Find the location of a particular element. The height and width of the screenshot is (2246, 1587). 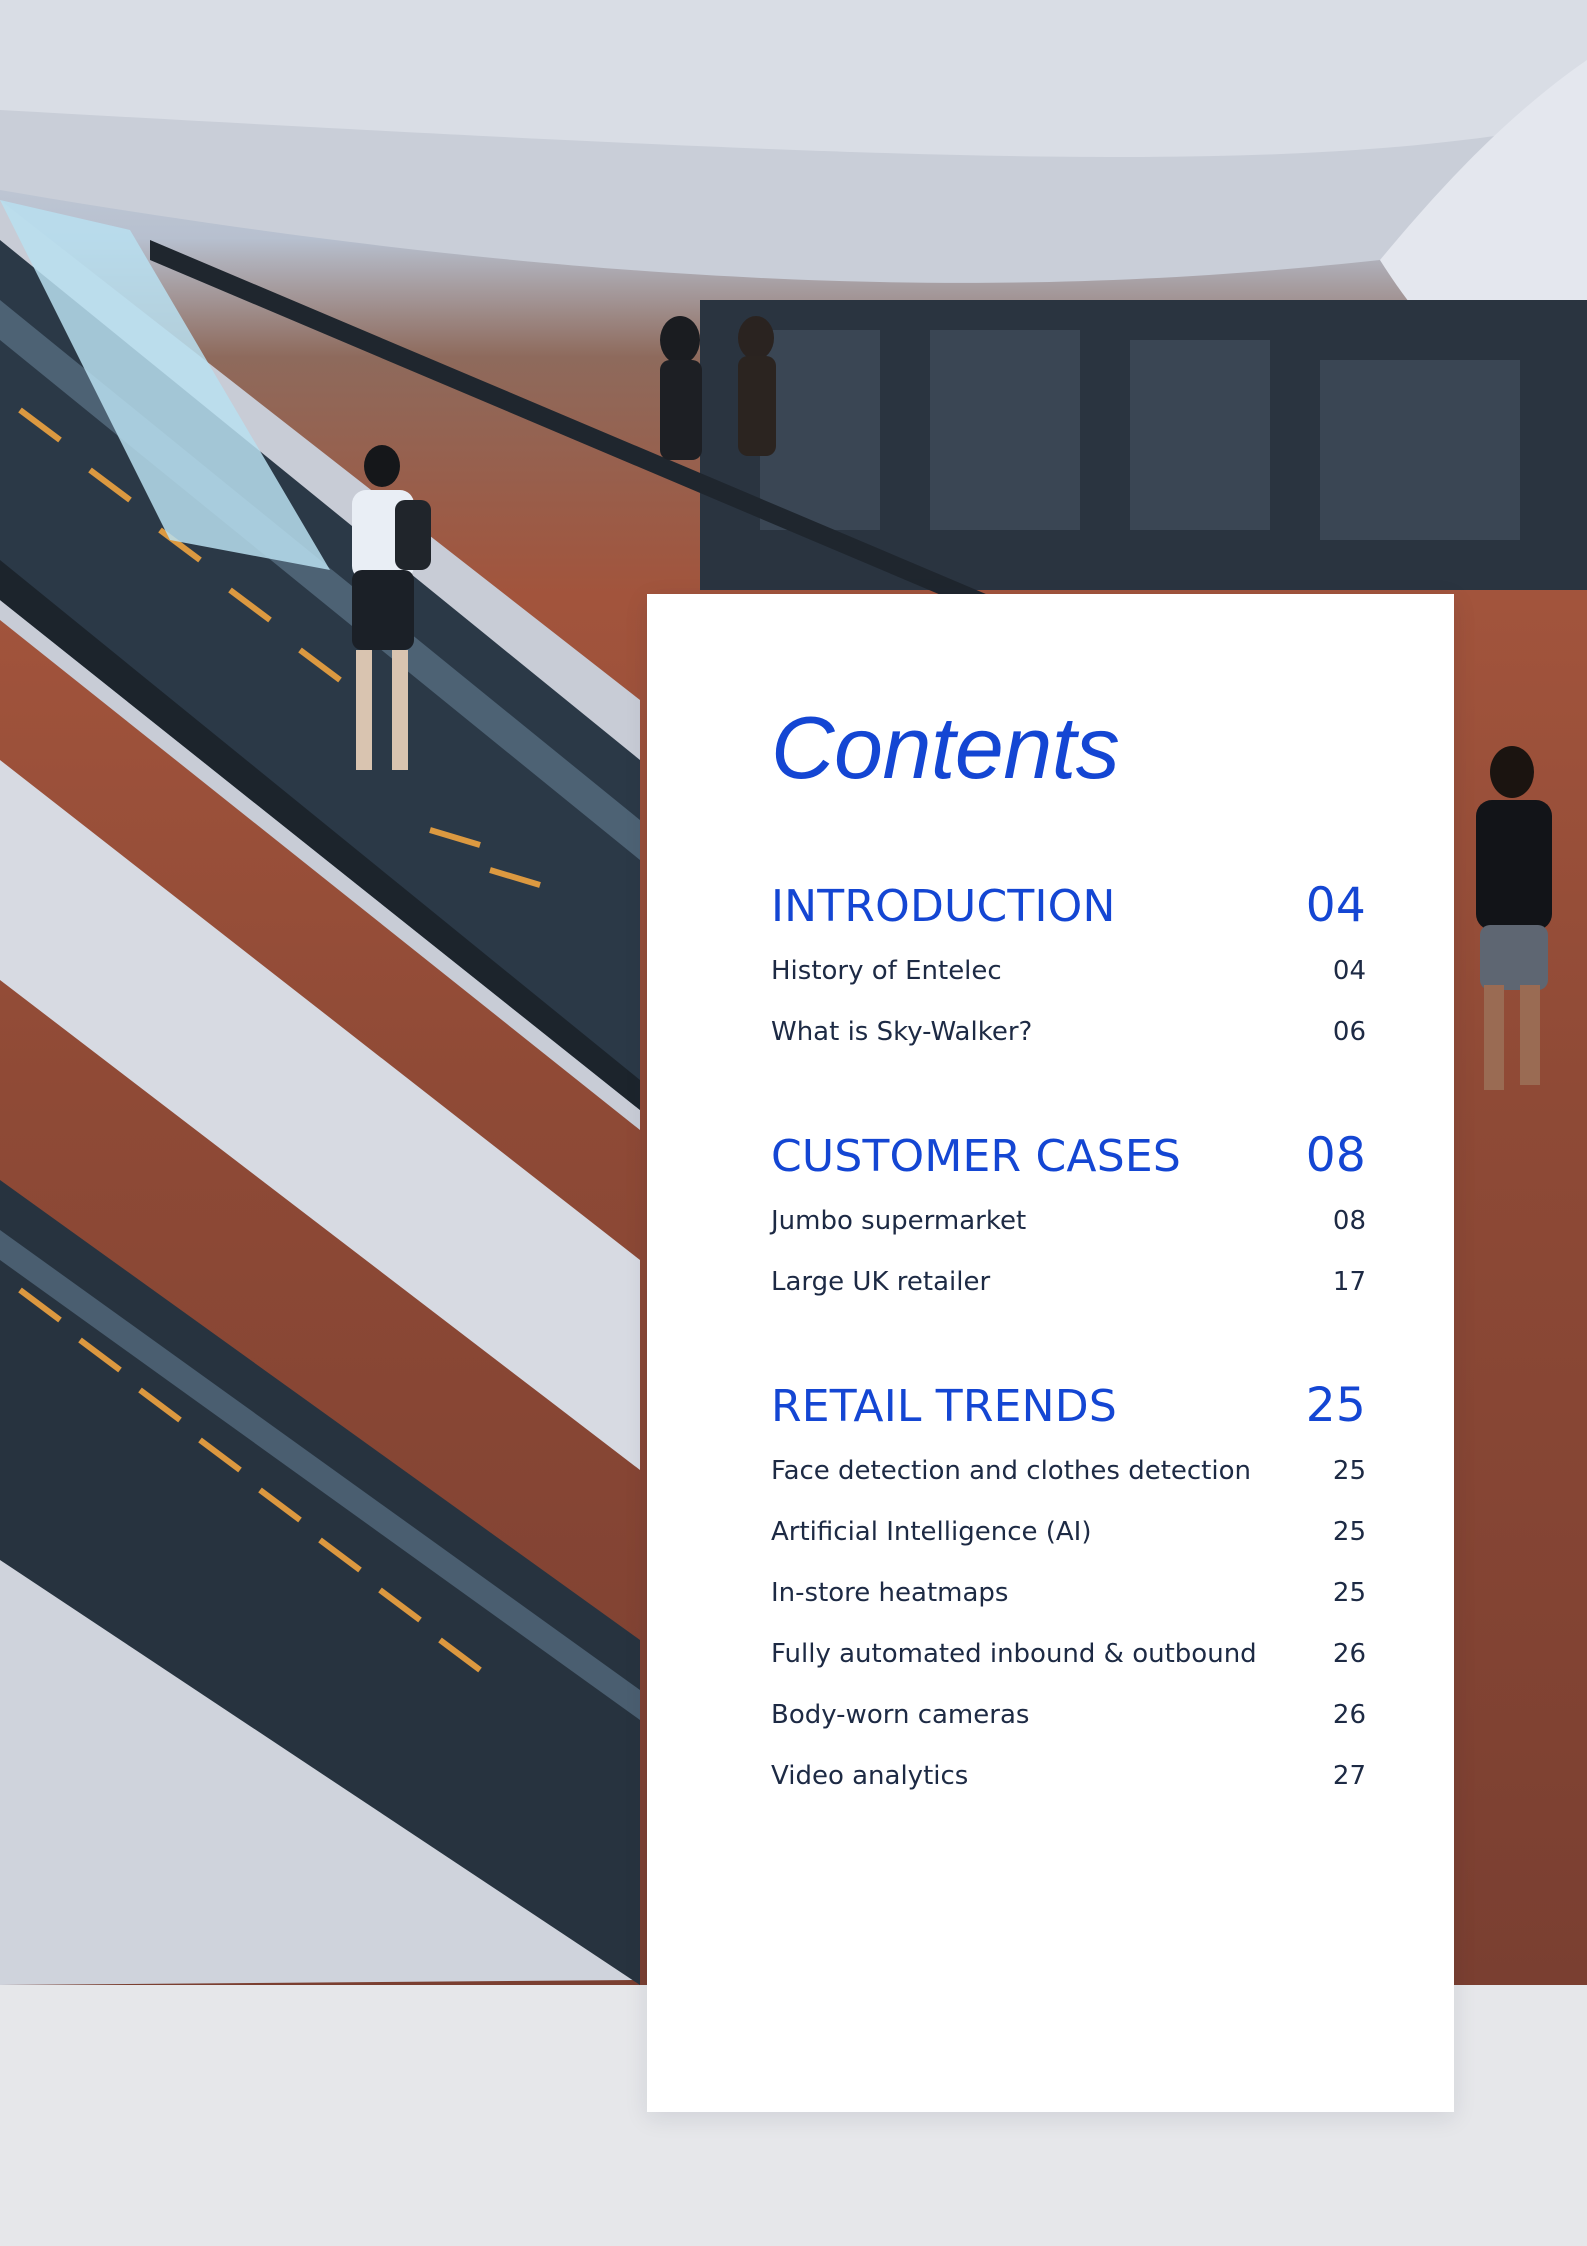

toc-section-heading: CUSTOMER CASES 08 is located at coordinates (1068, 1156).